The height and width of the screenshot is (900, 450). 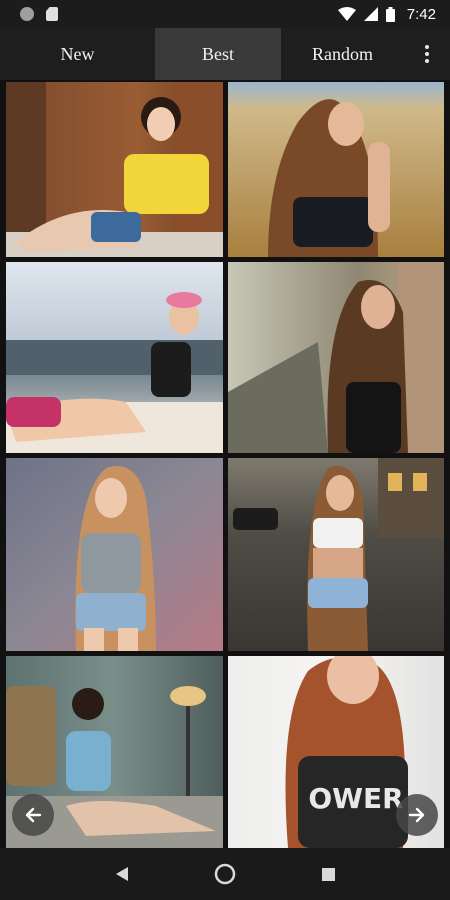 What do you see at coordinates (355, 798) in the screenshot?
I see `shirt-print-text: OWER` at bounding box center [355, 798].